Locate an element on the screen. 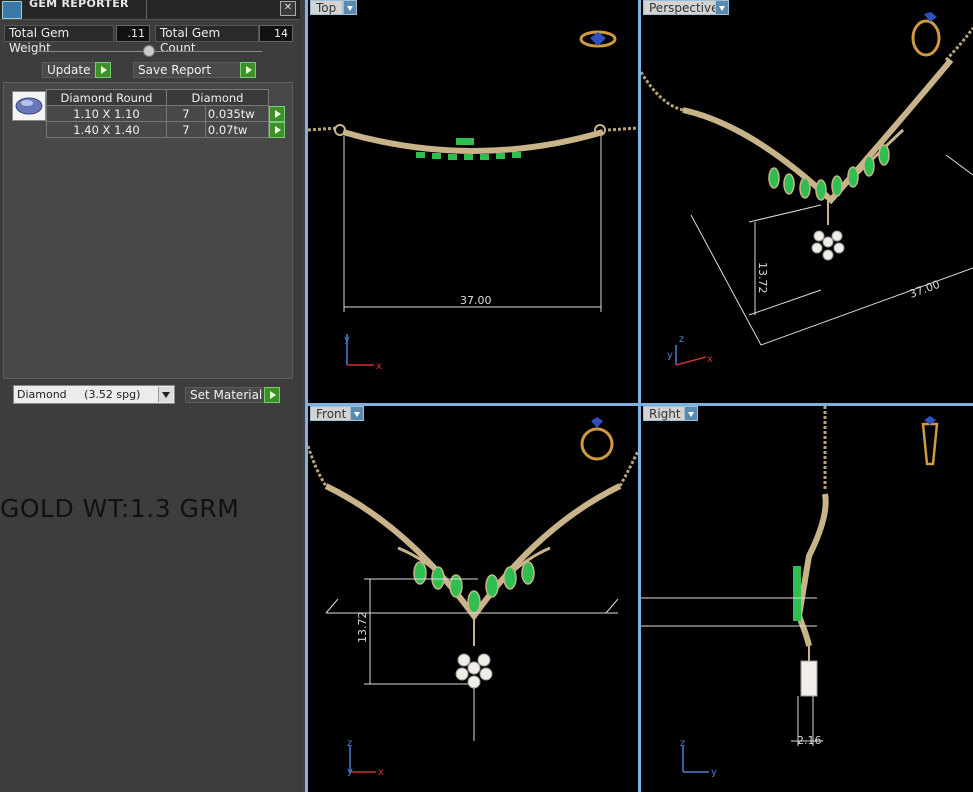  gold-weight-annotation: GOLD WT:1.3 GRM is located at coordinates (120, 508).